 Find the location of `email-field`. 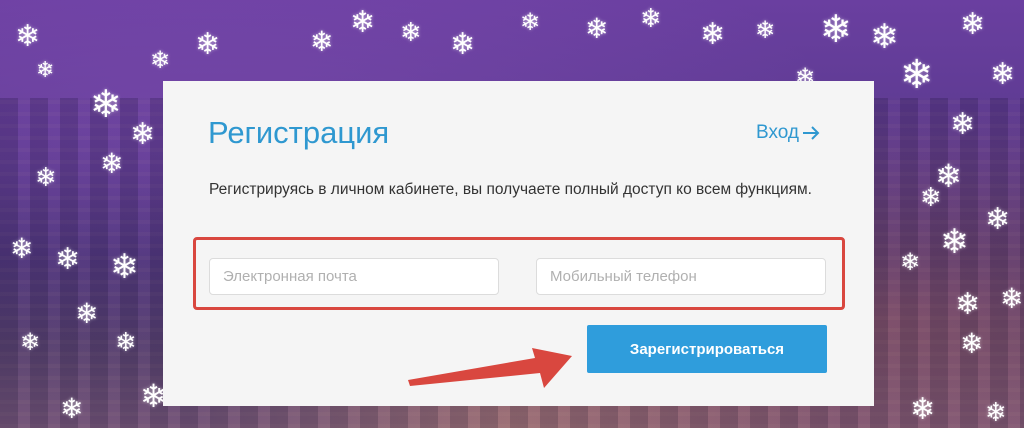

email-field is located at coordinates (354, 276).